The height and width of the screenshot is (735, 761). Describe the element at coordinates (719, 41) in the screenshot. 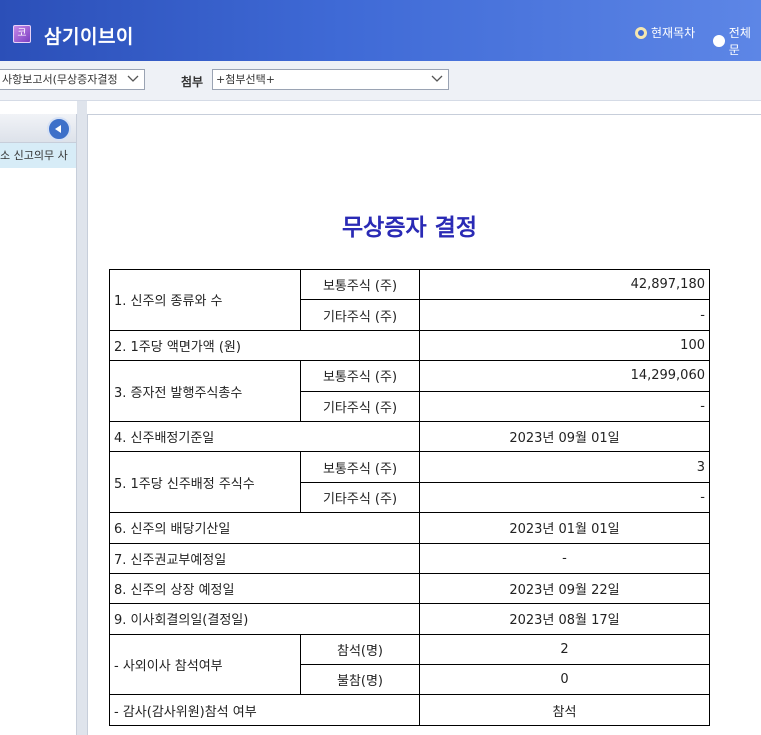

I see `radio-unchecked-icon` at that location.